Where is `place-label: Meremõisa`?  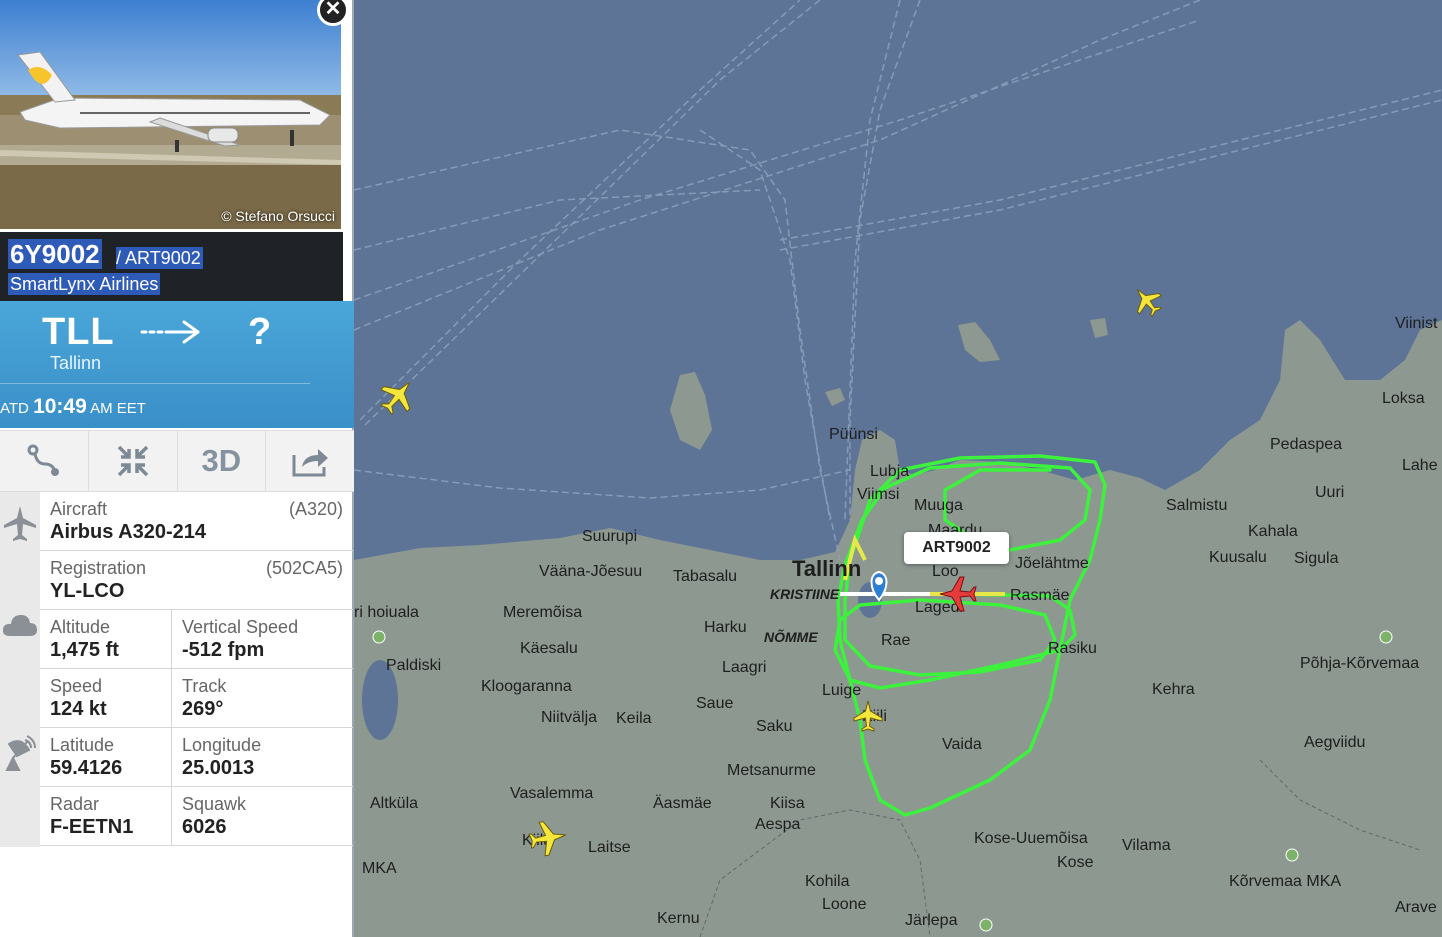
place-label: Meremõisa is located at coordinates (542, 612).